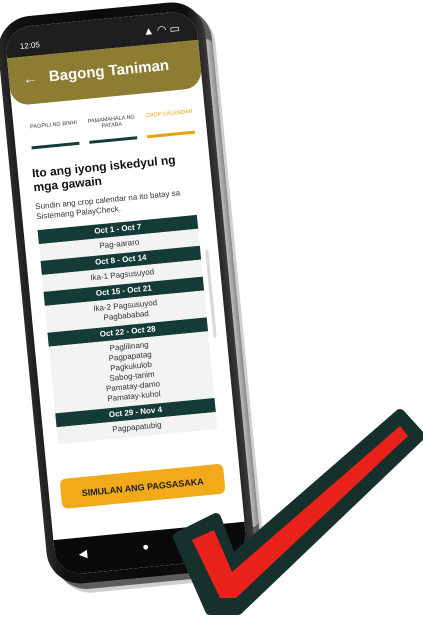 This screenshot has width=423, height=620. I want to click on step-label: PAGPILI NG BINHI, so click(53, 125).